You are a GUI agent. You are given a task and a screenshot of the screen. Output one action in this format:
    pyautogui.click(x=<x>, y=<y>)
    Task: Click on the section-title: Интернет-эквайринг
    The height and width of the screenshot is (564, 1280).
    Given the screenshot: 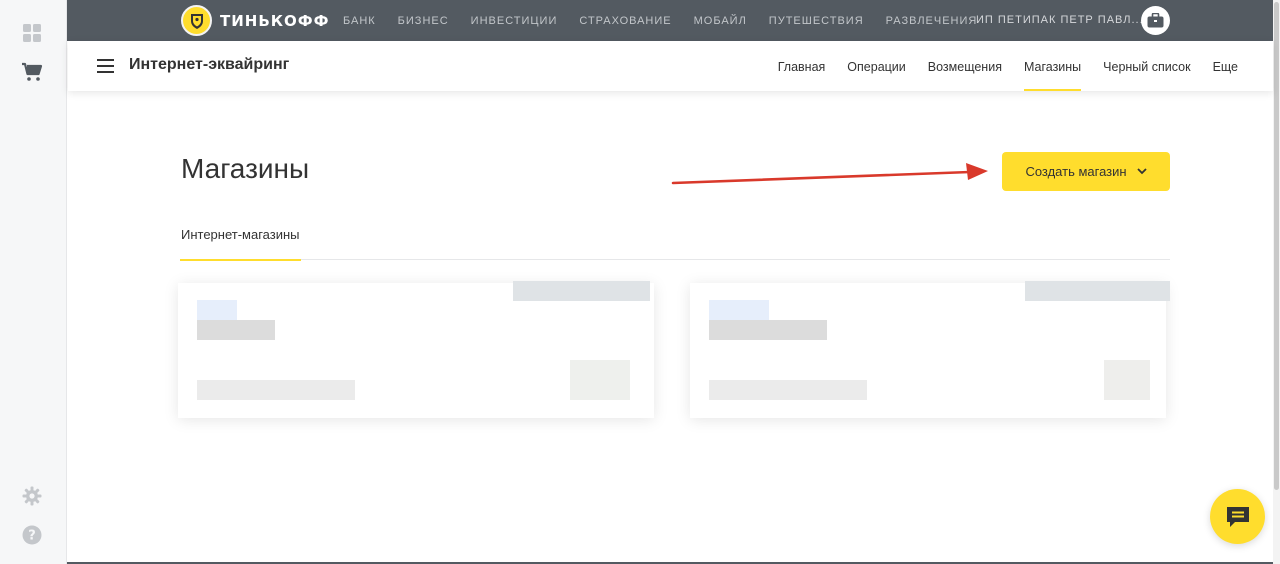 What is the action you would take?
    pyautogui.click(x=209, y=64)
    